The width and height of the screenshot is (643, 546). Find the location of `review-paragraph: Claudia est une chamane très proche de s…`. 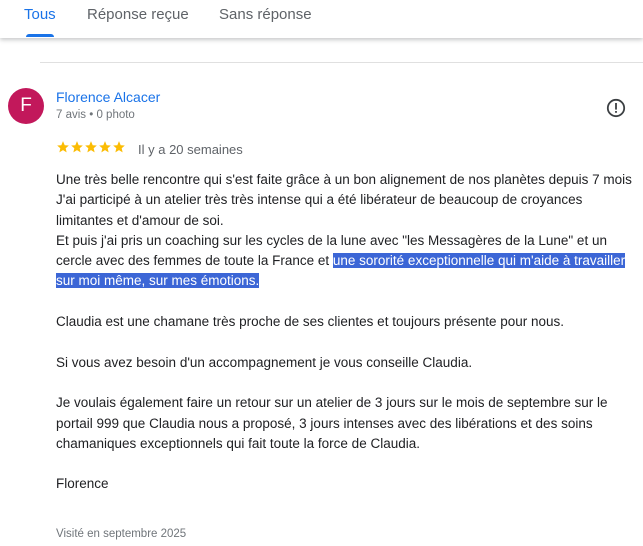

review-paragraph: Claudia est une chamane très proche de s… is located at coordinates (310, 322).